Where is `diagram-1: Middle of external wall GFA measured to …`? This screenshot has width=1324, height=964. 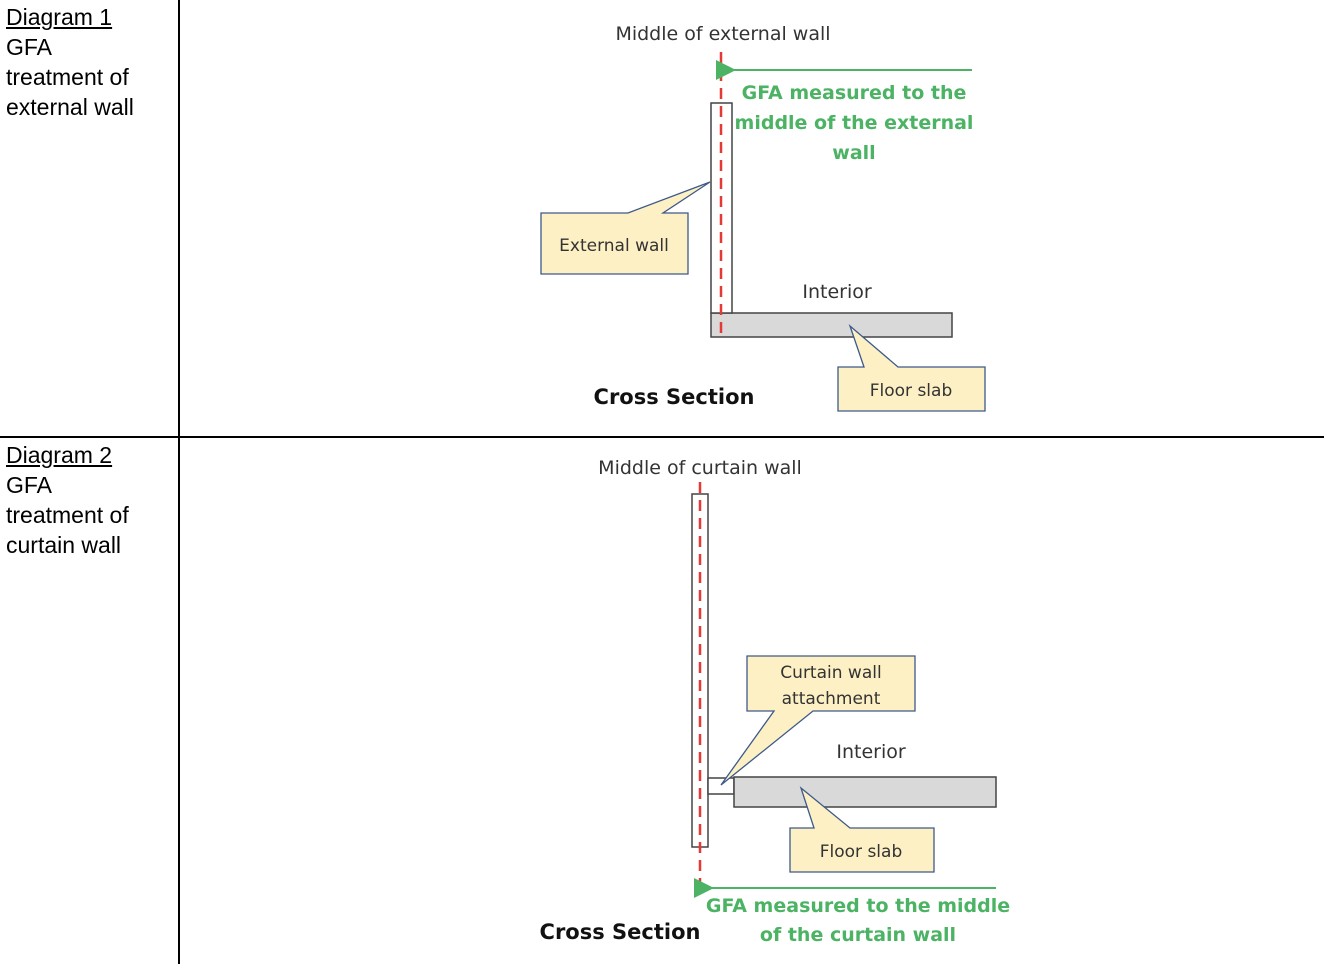 diagram-1: Middle of external wall GFA measured to … is located at coordinates (763, 217).